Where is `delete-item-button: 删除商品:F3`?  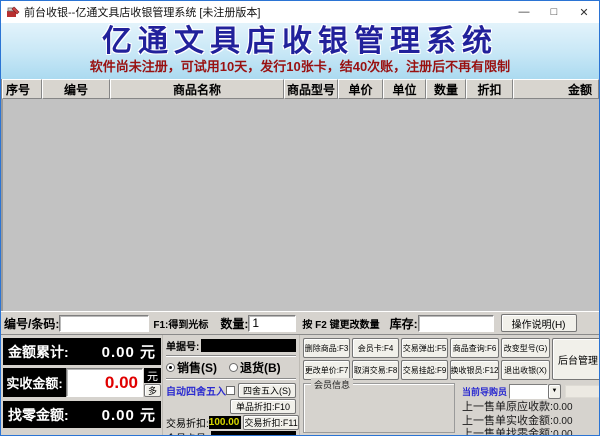 delete-item-button: 删除商品:F3 is located at coordinates (326, 348).